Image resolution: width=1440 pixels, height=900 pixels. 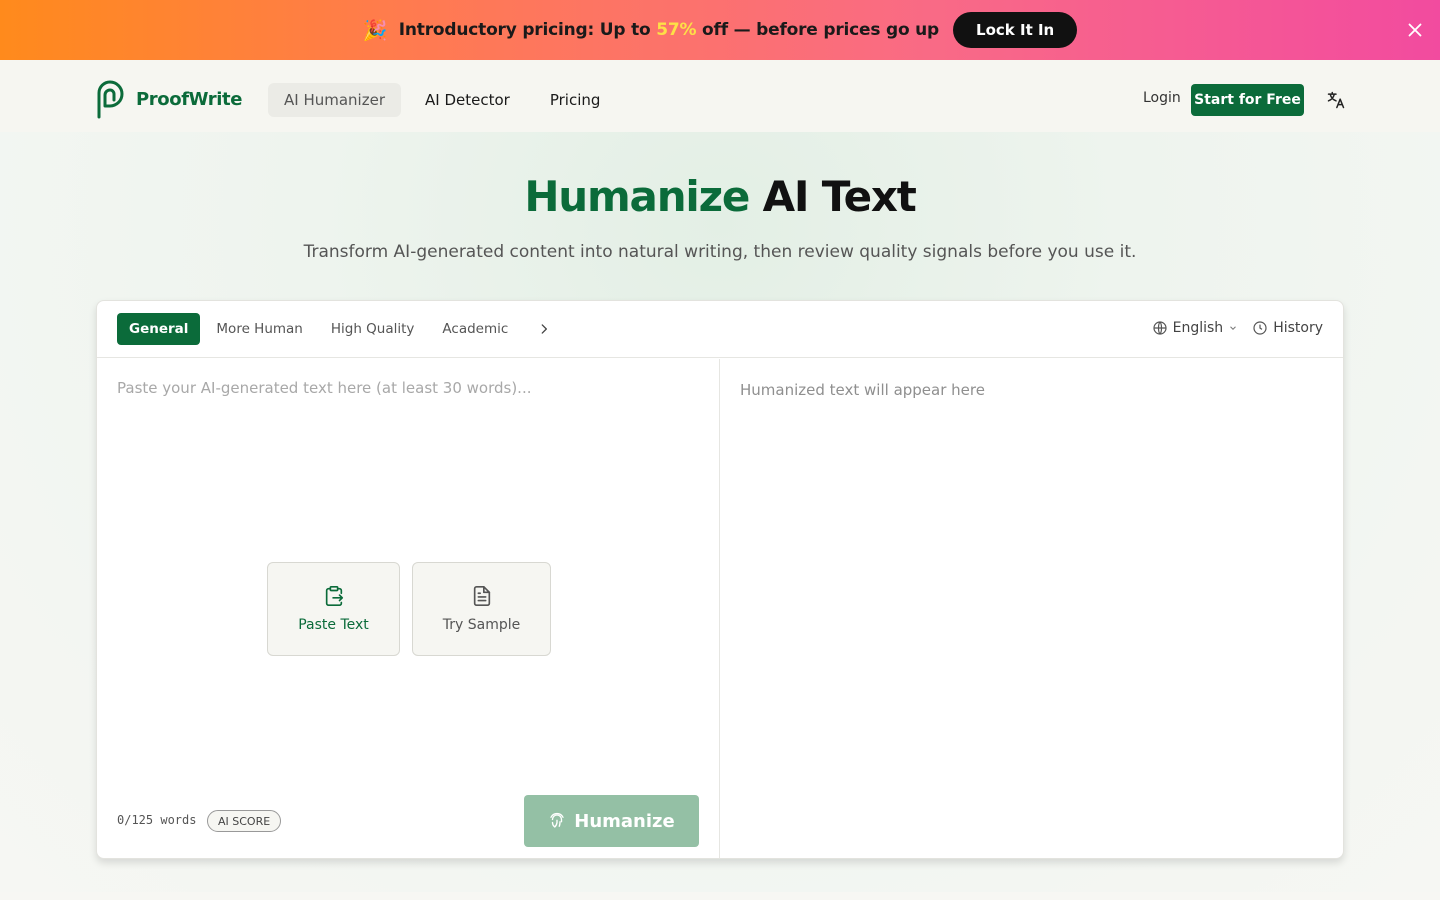 What do you see at coordinates (334, 596) in the screenshot?
I see `clipboard-paste-icon` at bounding box center [334, 596].